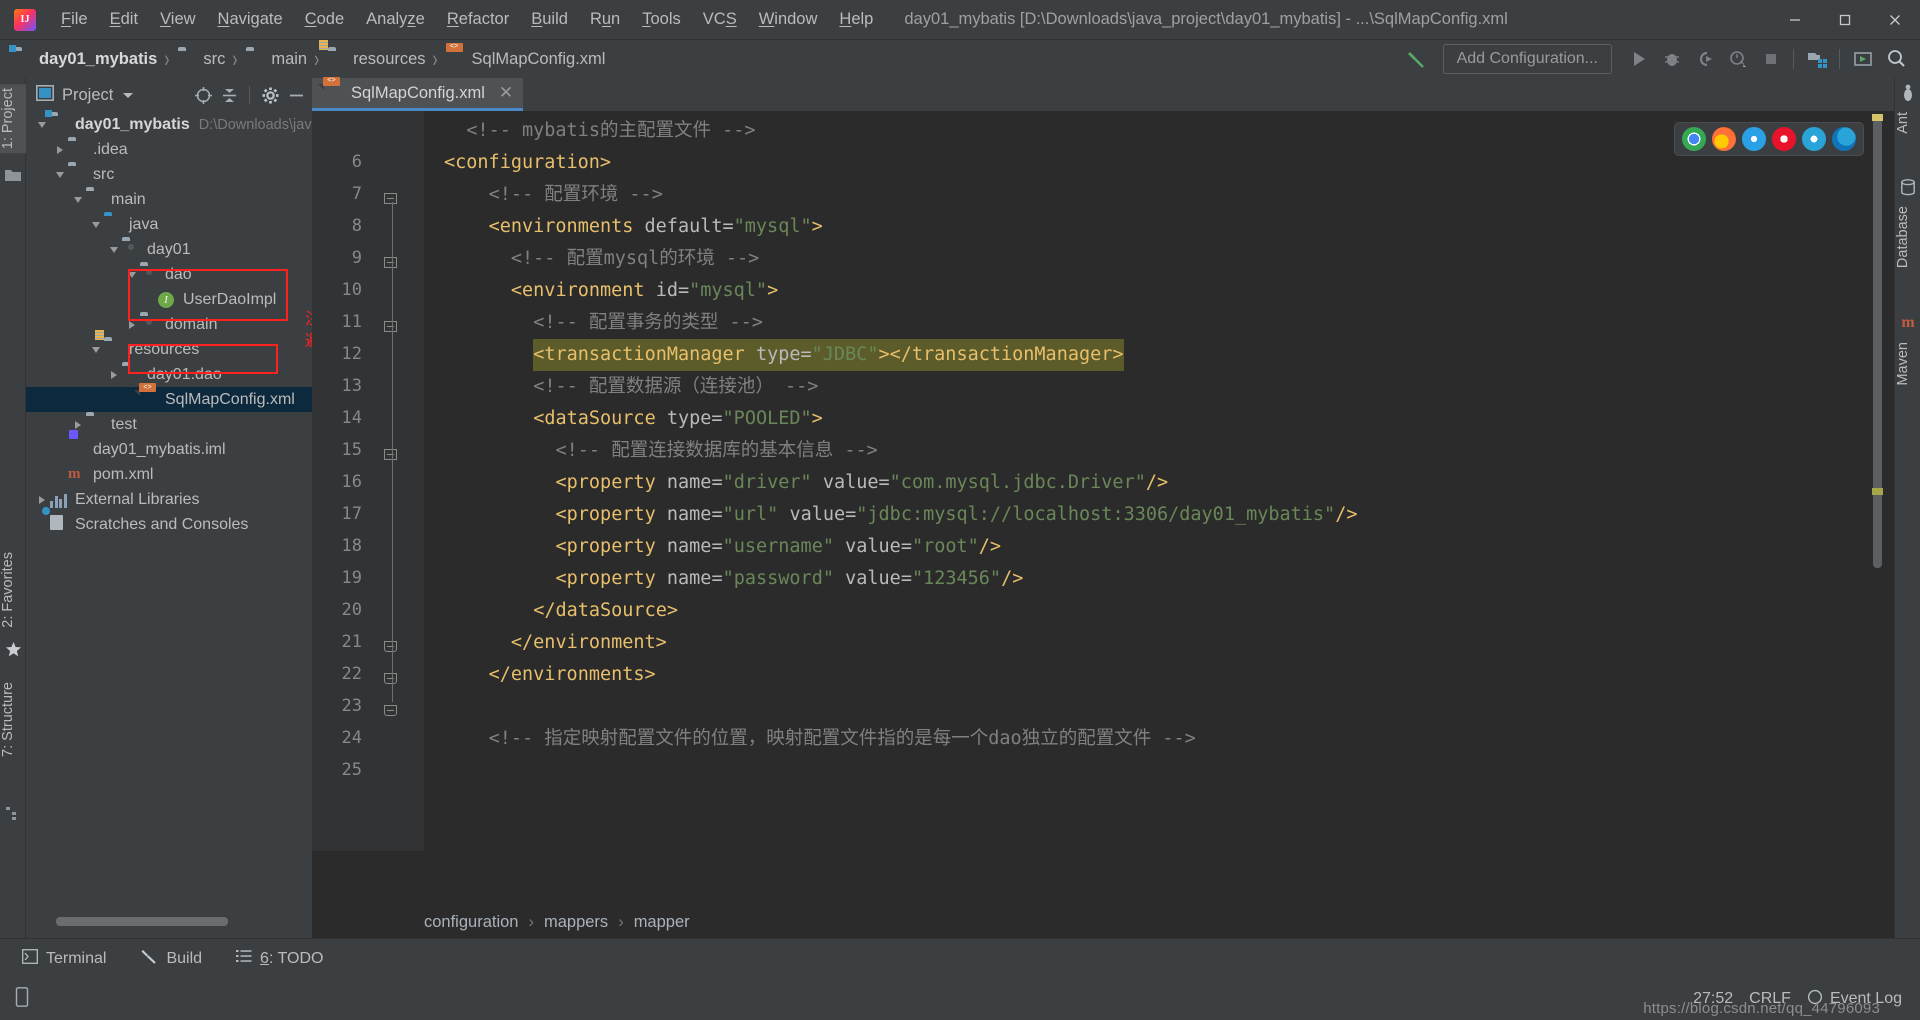 This screenshot has height=1020, width=1920. What do you see at coordinates (128, 95) in the screenshot?
I see `chevron-down-icon` at bounding box center [128, 95].